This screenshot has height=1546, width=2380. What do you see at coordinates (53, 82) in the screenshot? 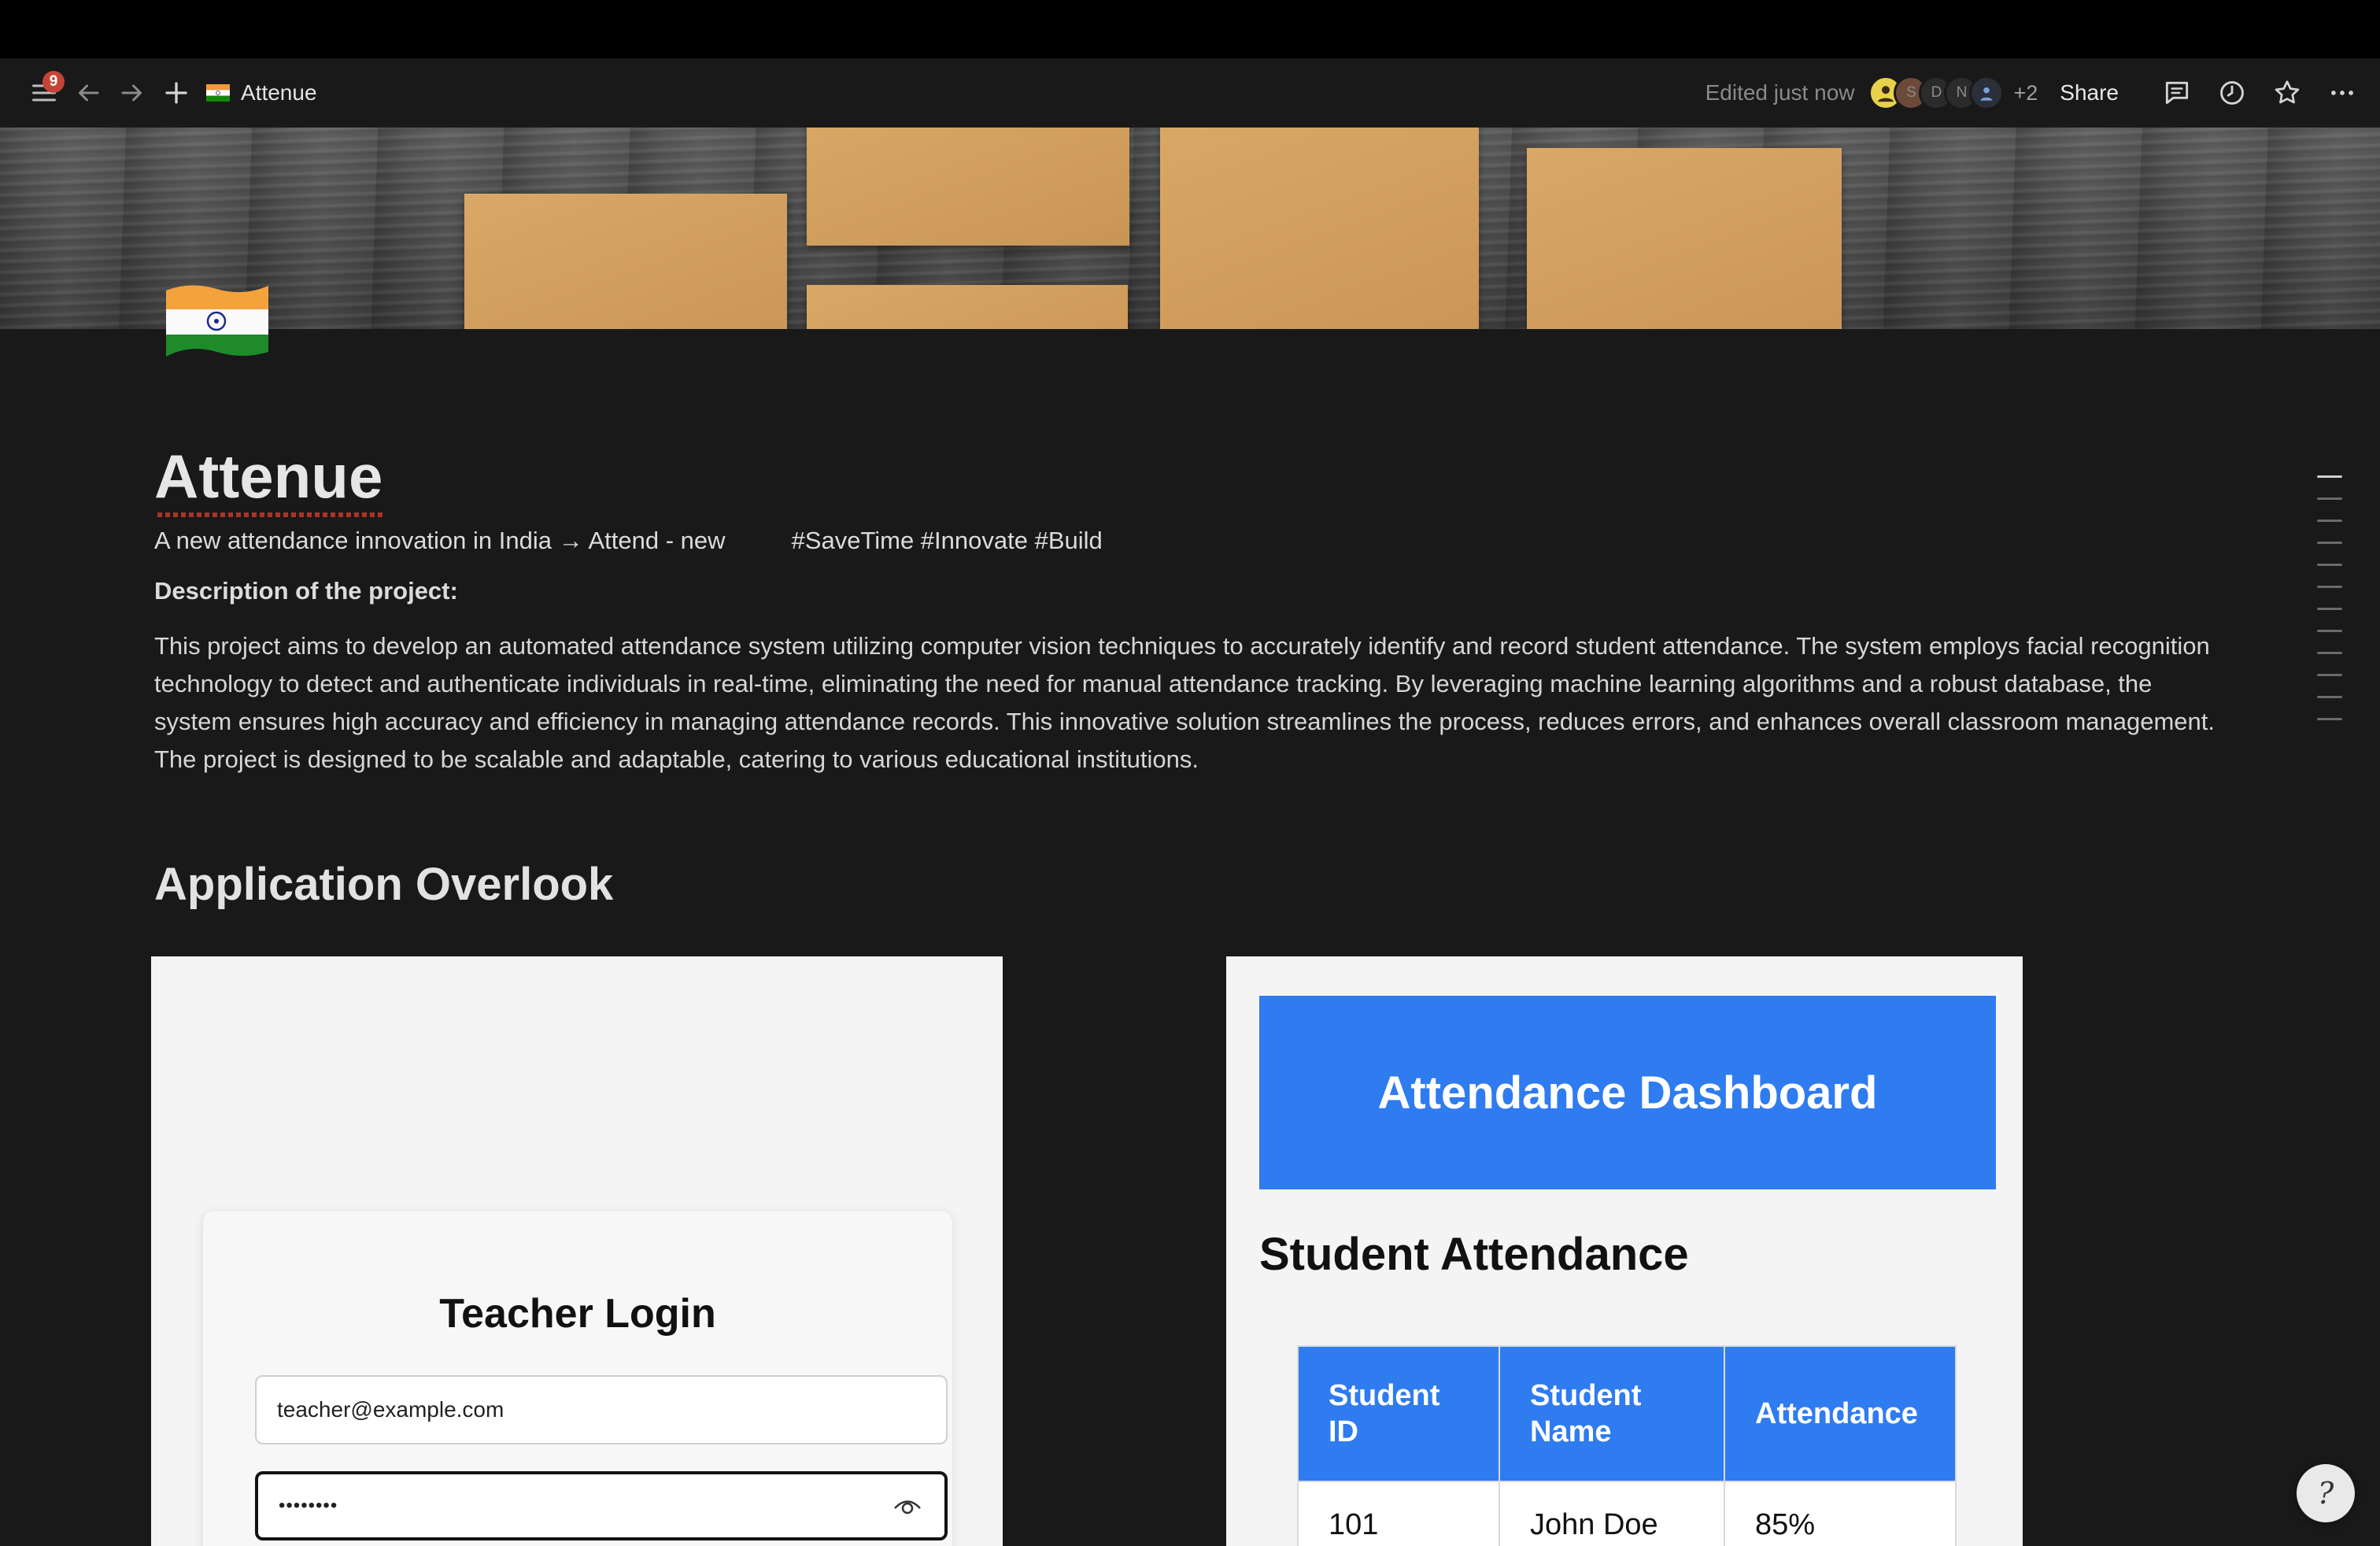
I see `notification-badge: 9` at bounding box center [53, 82].